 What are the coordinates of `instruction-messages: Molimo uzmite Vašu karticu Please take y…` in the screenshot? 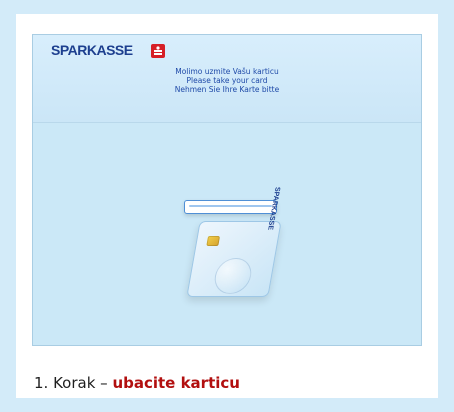 It's located at (227, 80).